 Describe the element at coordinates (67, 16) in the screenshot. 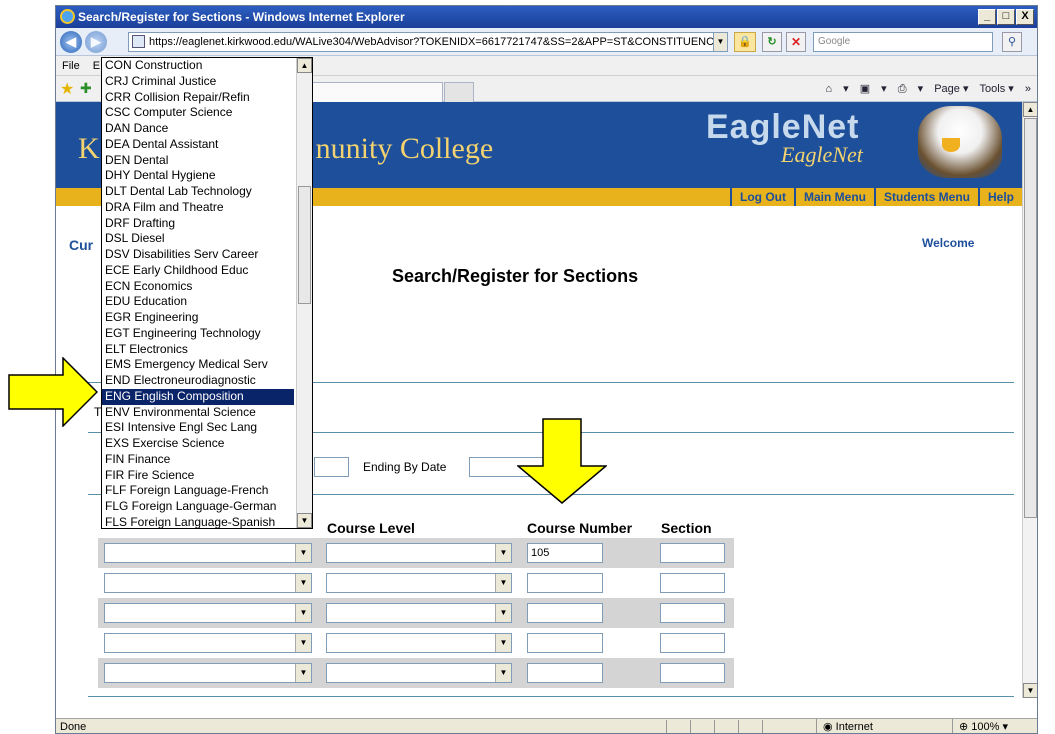

I see `ie-logo-icon` at that location.